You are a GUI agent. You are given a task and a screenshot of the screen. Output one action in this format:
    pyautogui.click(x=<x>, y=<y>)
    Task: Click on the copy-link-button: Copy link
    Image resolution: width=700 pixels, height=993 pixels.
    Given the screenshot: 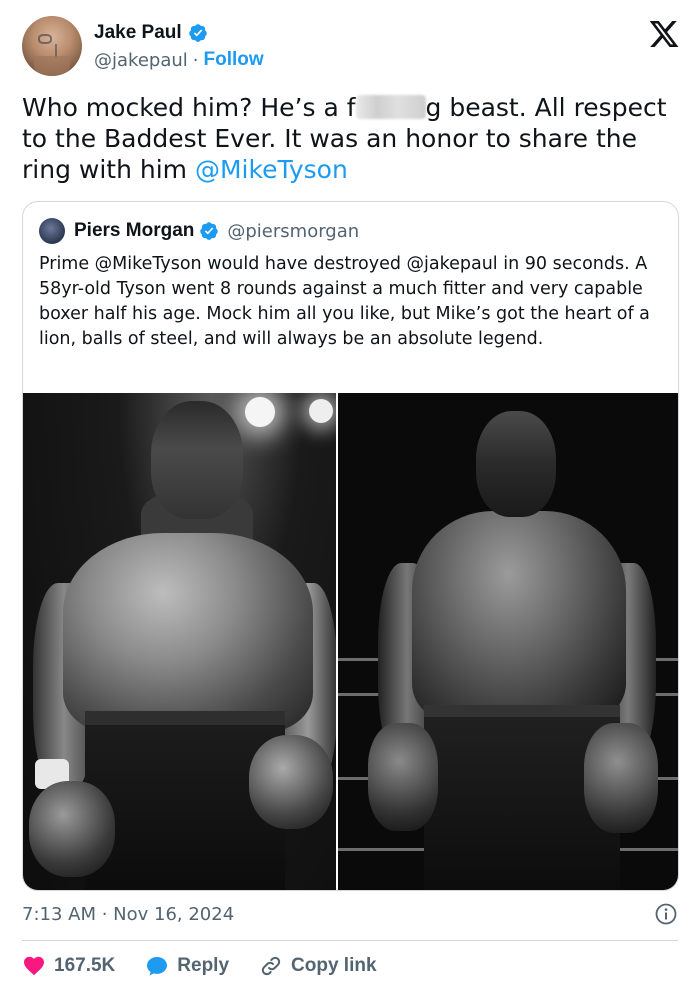 What is the action you would take?
    pyautogui.click(x=318, y=966)
    